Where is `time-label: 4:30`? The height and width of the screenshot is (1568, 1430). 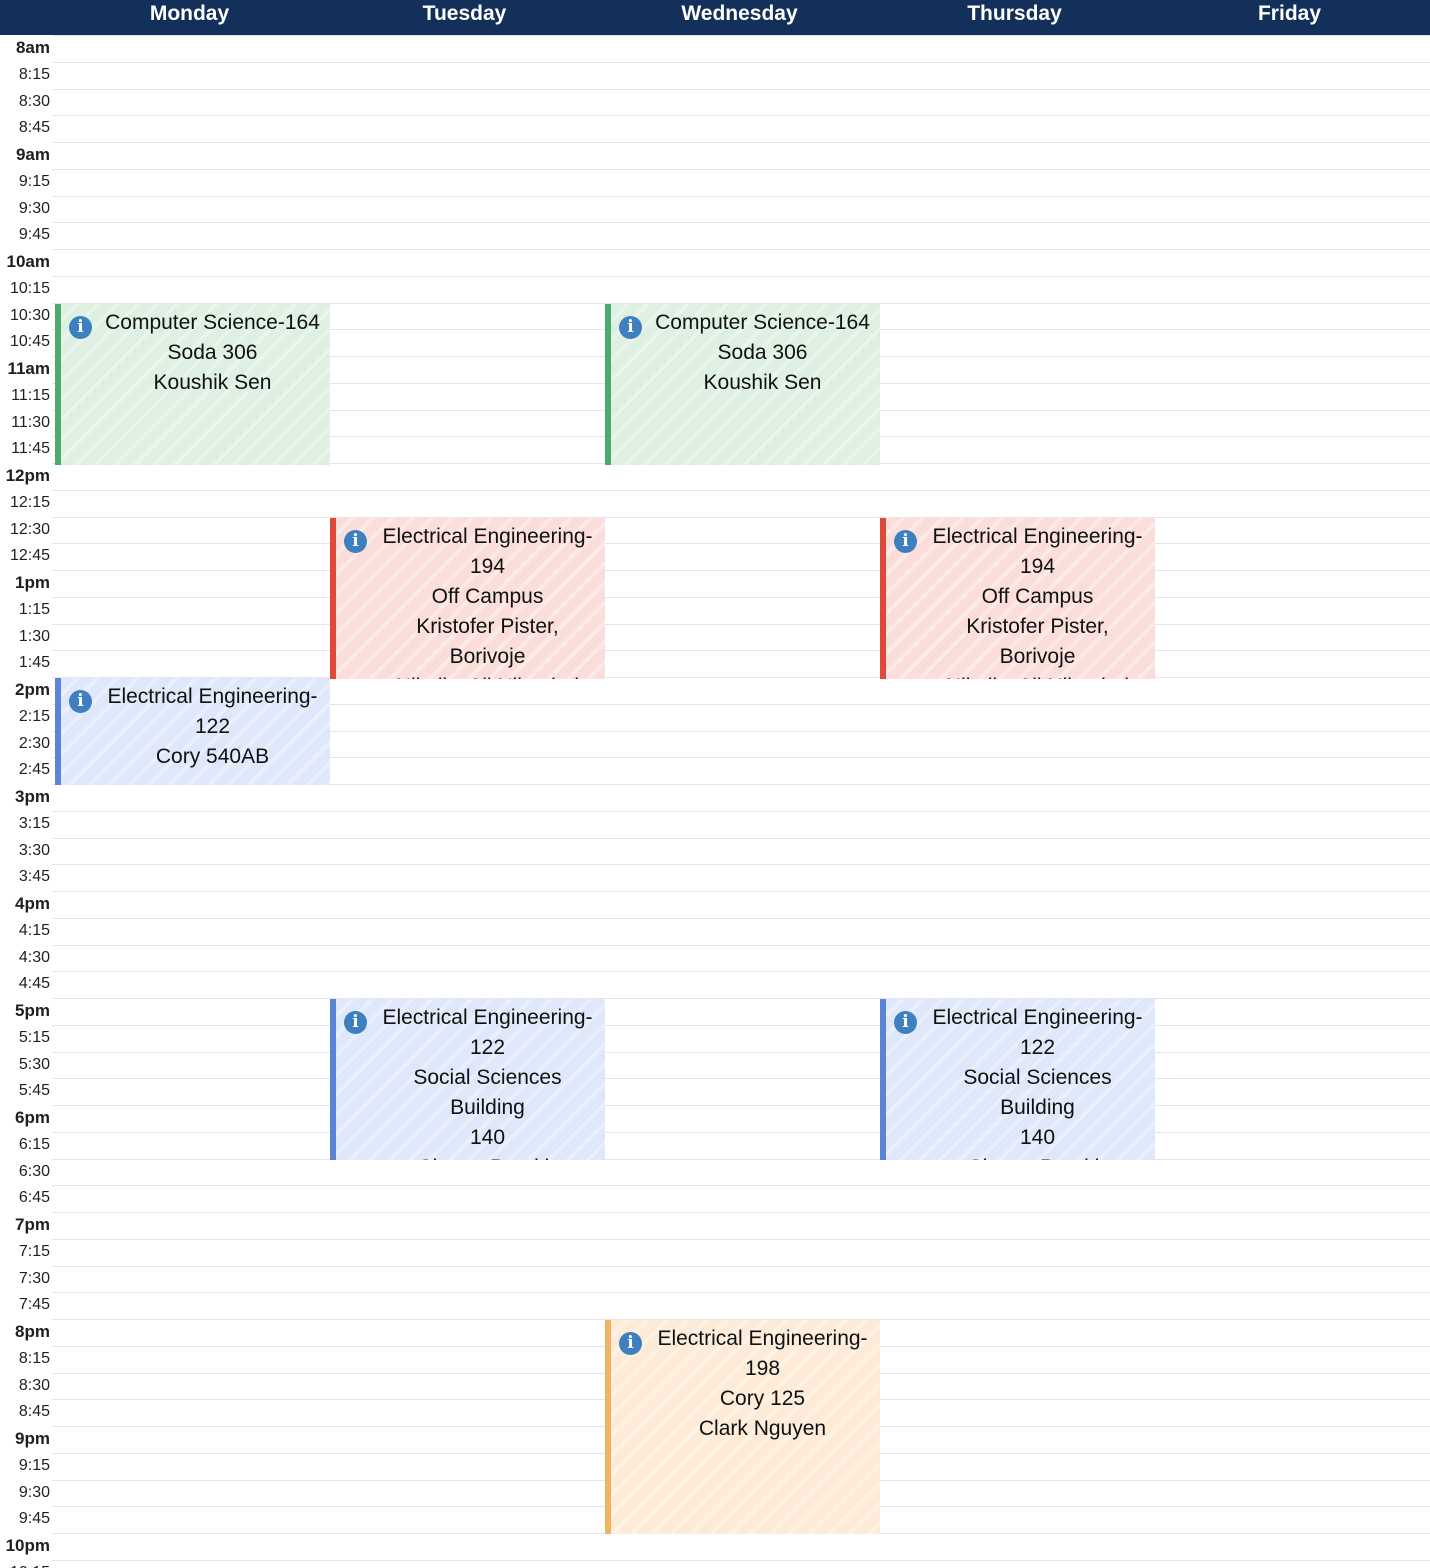
time-label: 4:30 is located at coordinates (34, 957).